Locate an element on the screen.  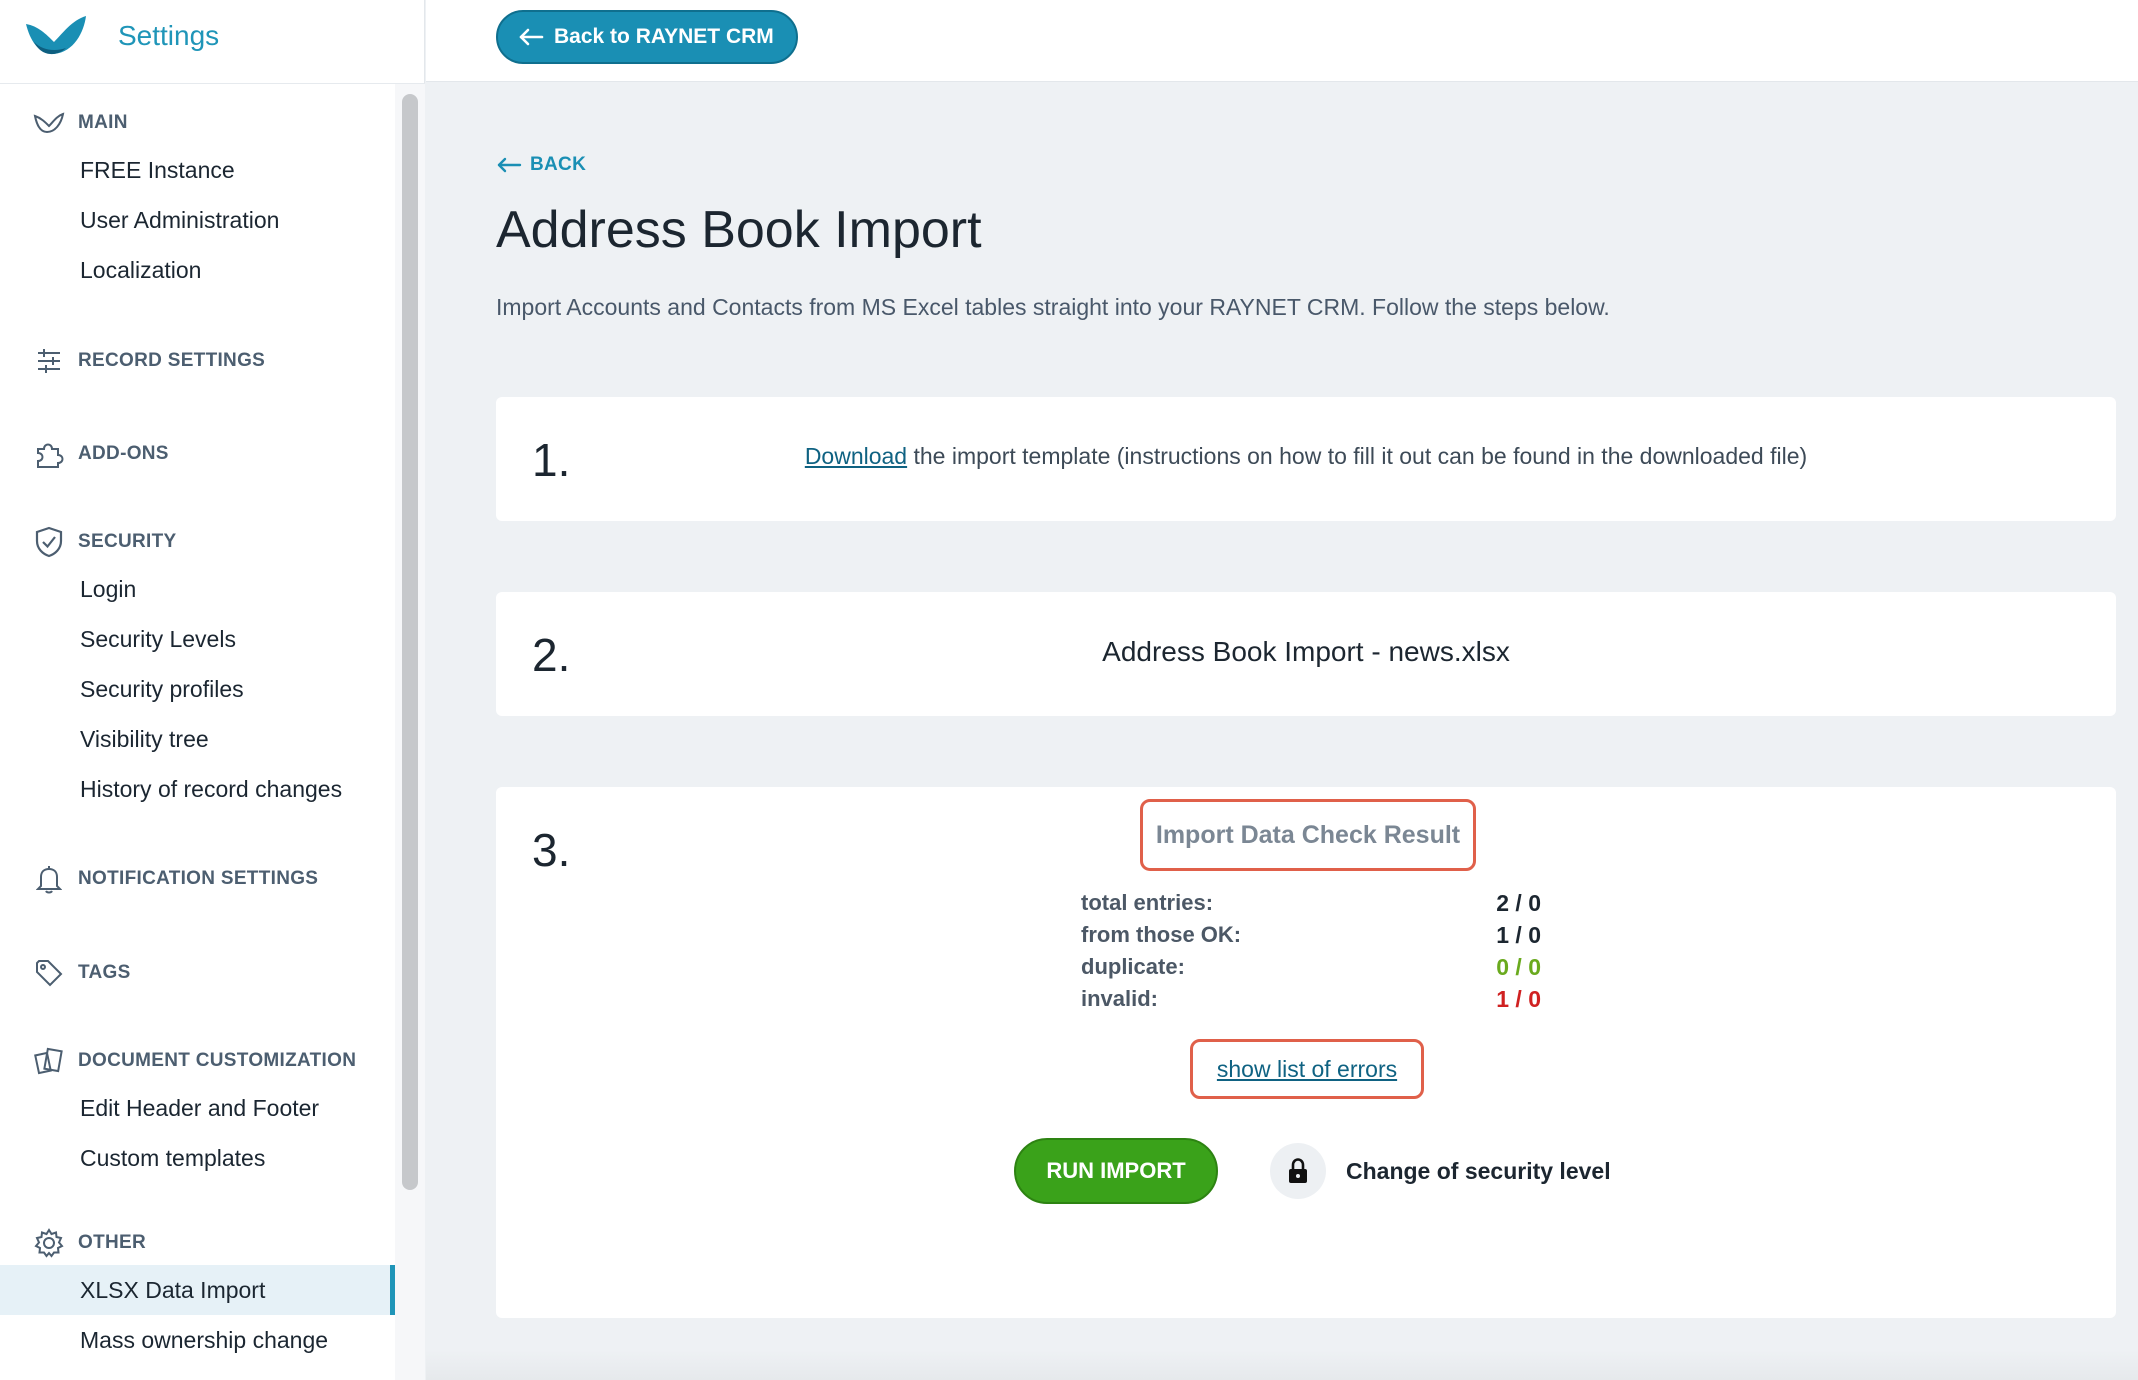
section-security-header: SECURITY is located at coordinates (197, 542).